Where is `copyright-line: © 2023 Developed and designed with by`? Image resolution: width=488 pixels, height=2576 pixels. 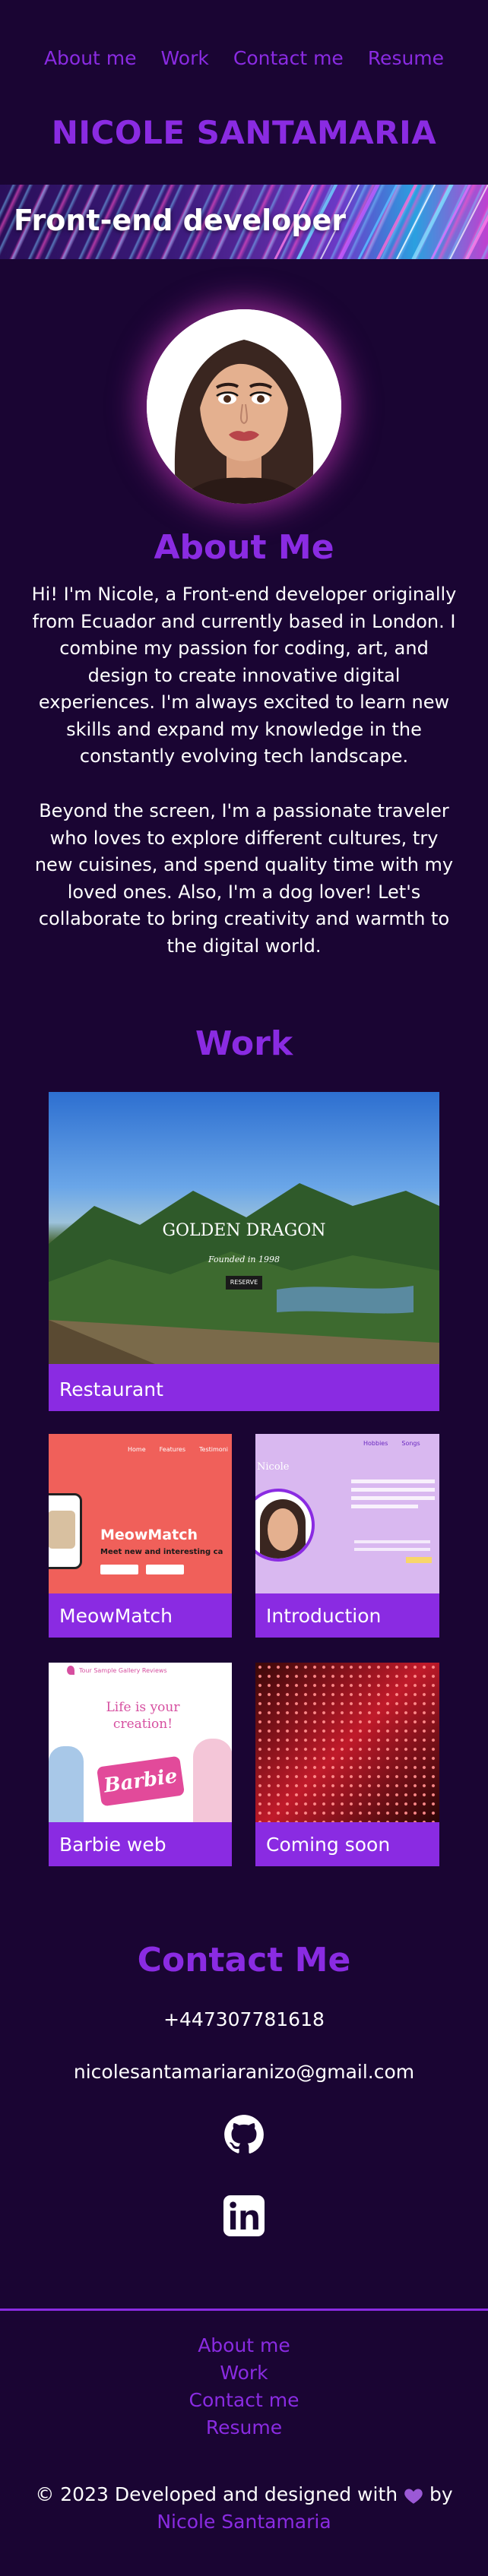 copyright-line: © 2023 Developed and designed with by is located at coordinates (244, 2494).